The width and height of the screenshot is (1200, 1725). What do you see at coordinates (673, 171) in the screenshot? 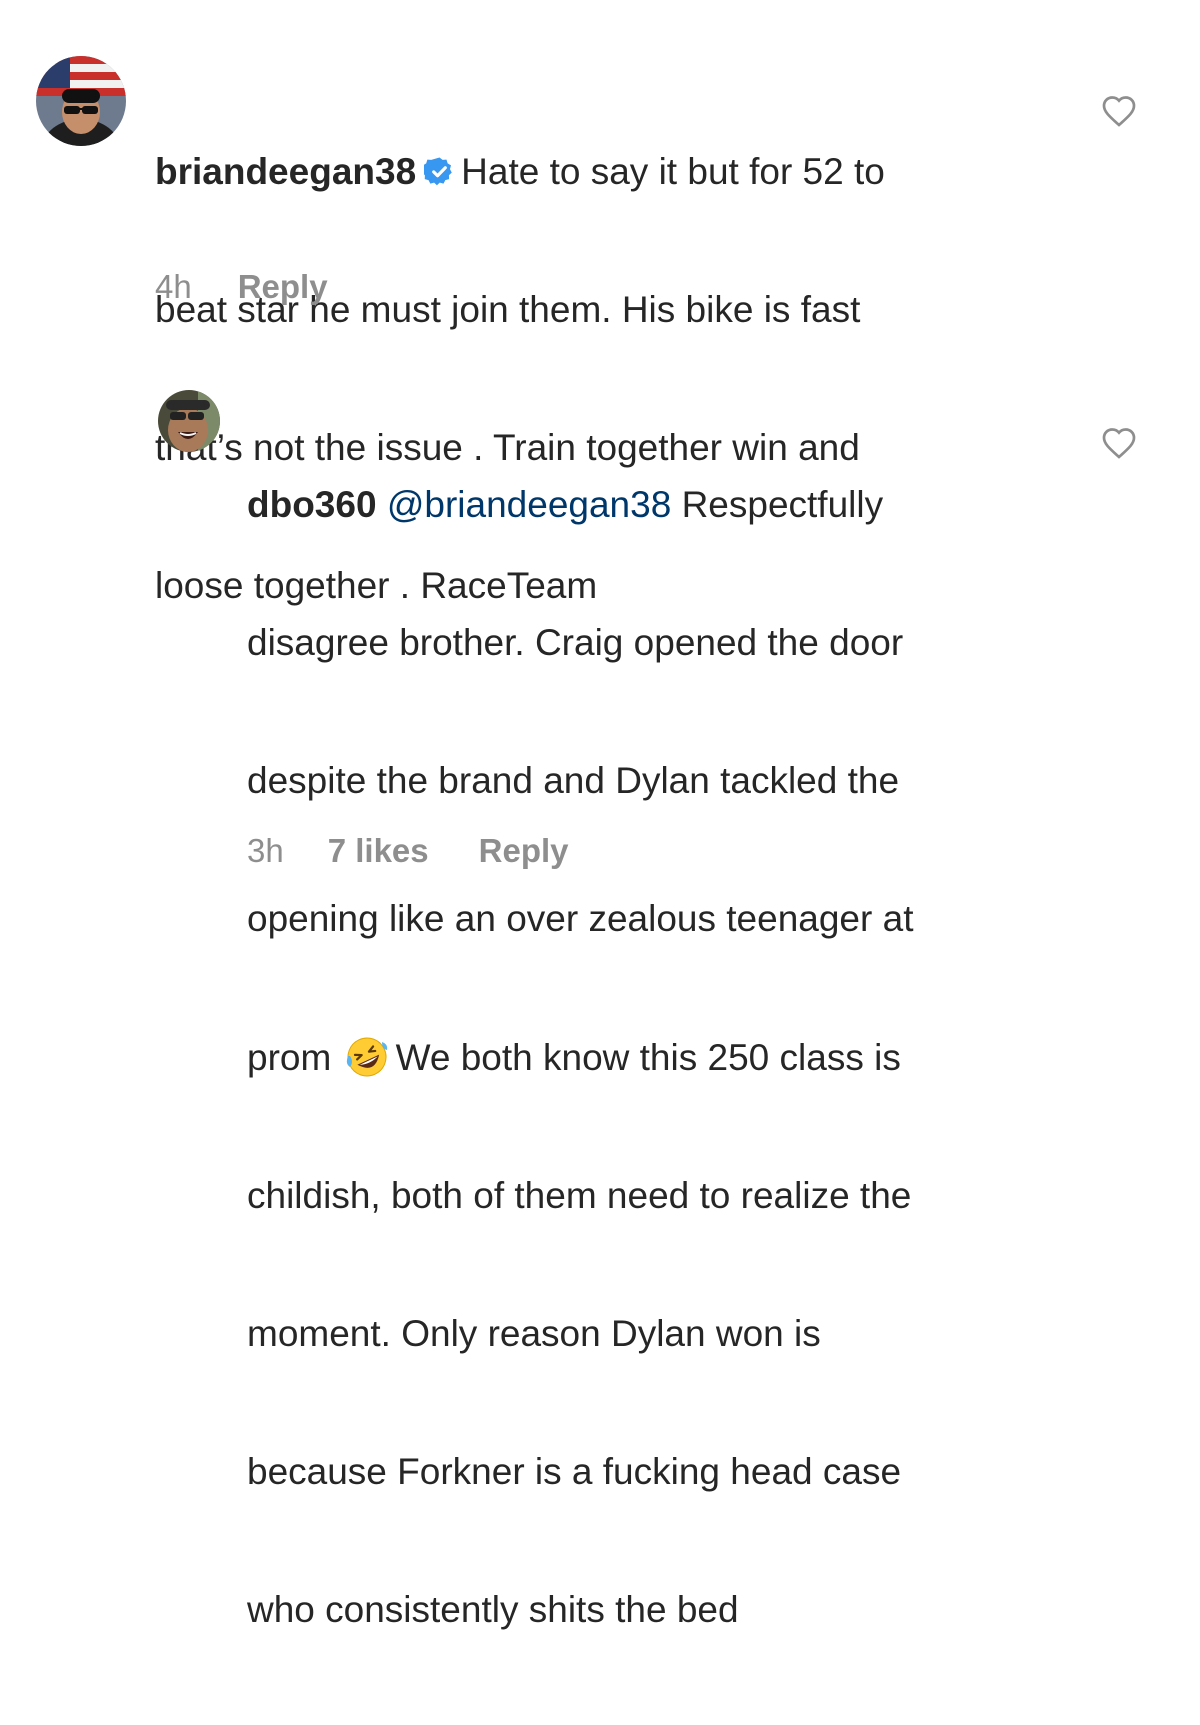
I see `comment-text: Hate to say it but for 52 to` at bounding box center [673, 171].